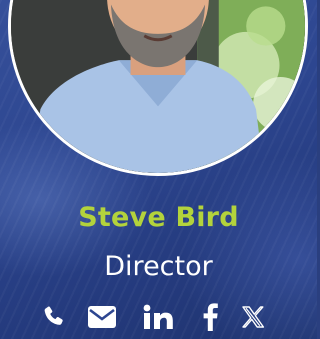 The height and width of the screenshot is (339, 320). Describe the element at coordinates (210, 317) in the screenshot. I see `facebook-icon` at that location.